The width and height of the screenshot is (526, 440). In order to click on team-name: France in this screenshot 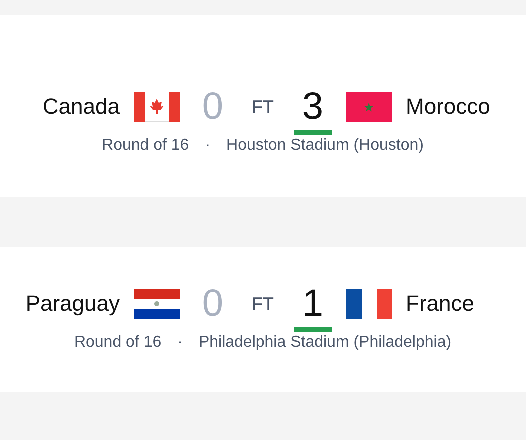, I will do `click(440, 304)`.